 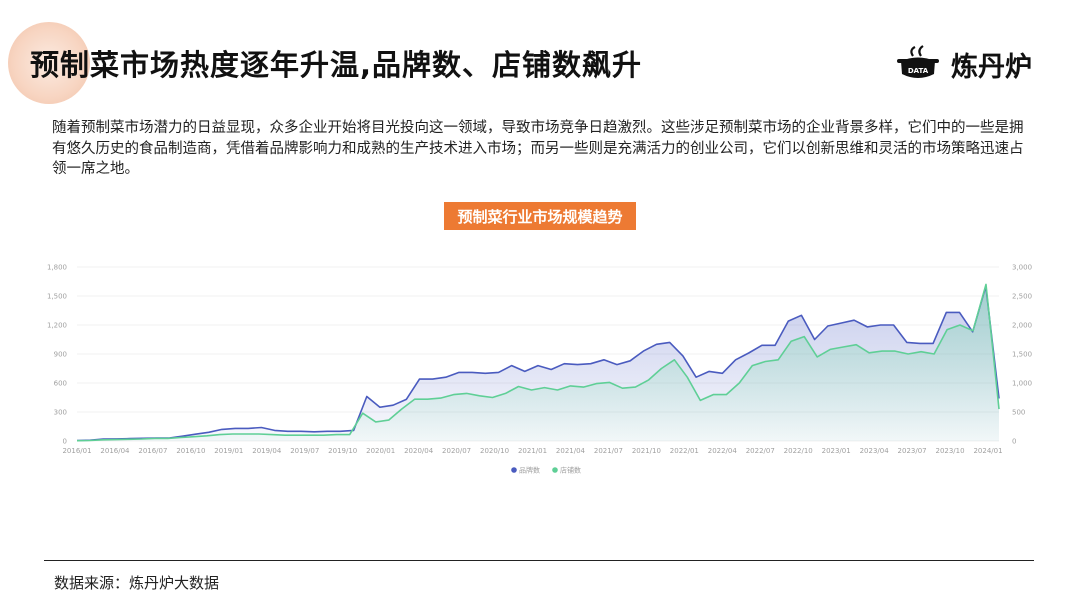 I want to click on x-tick-label: 2016/07, so click(x=152, y=451).